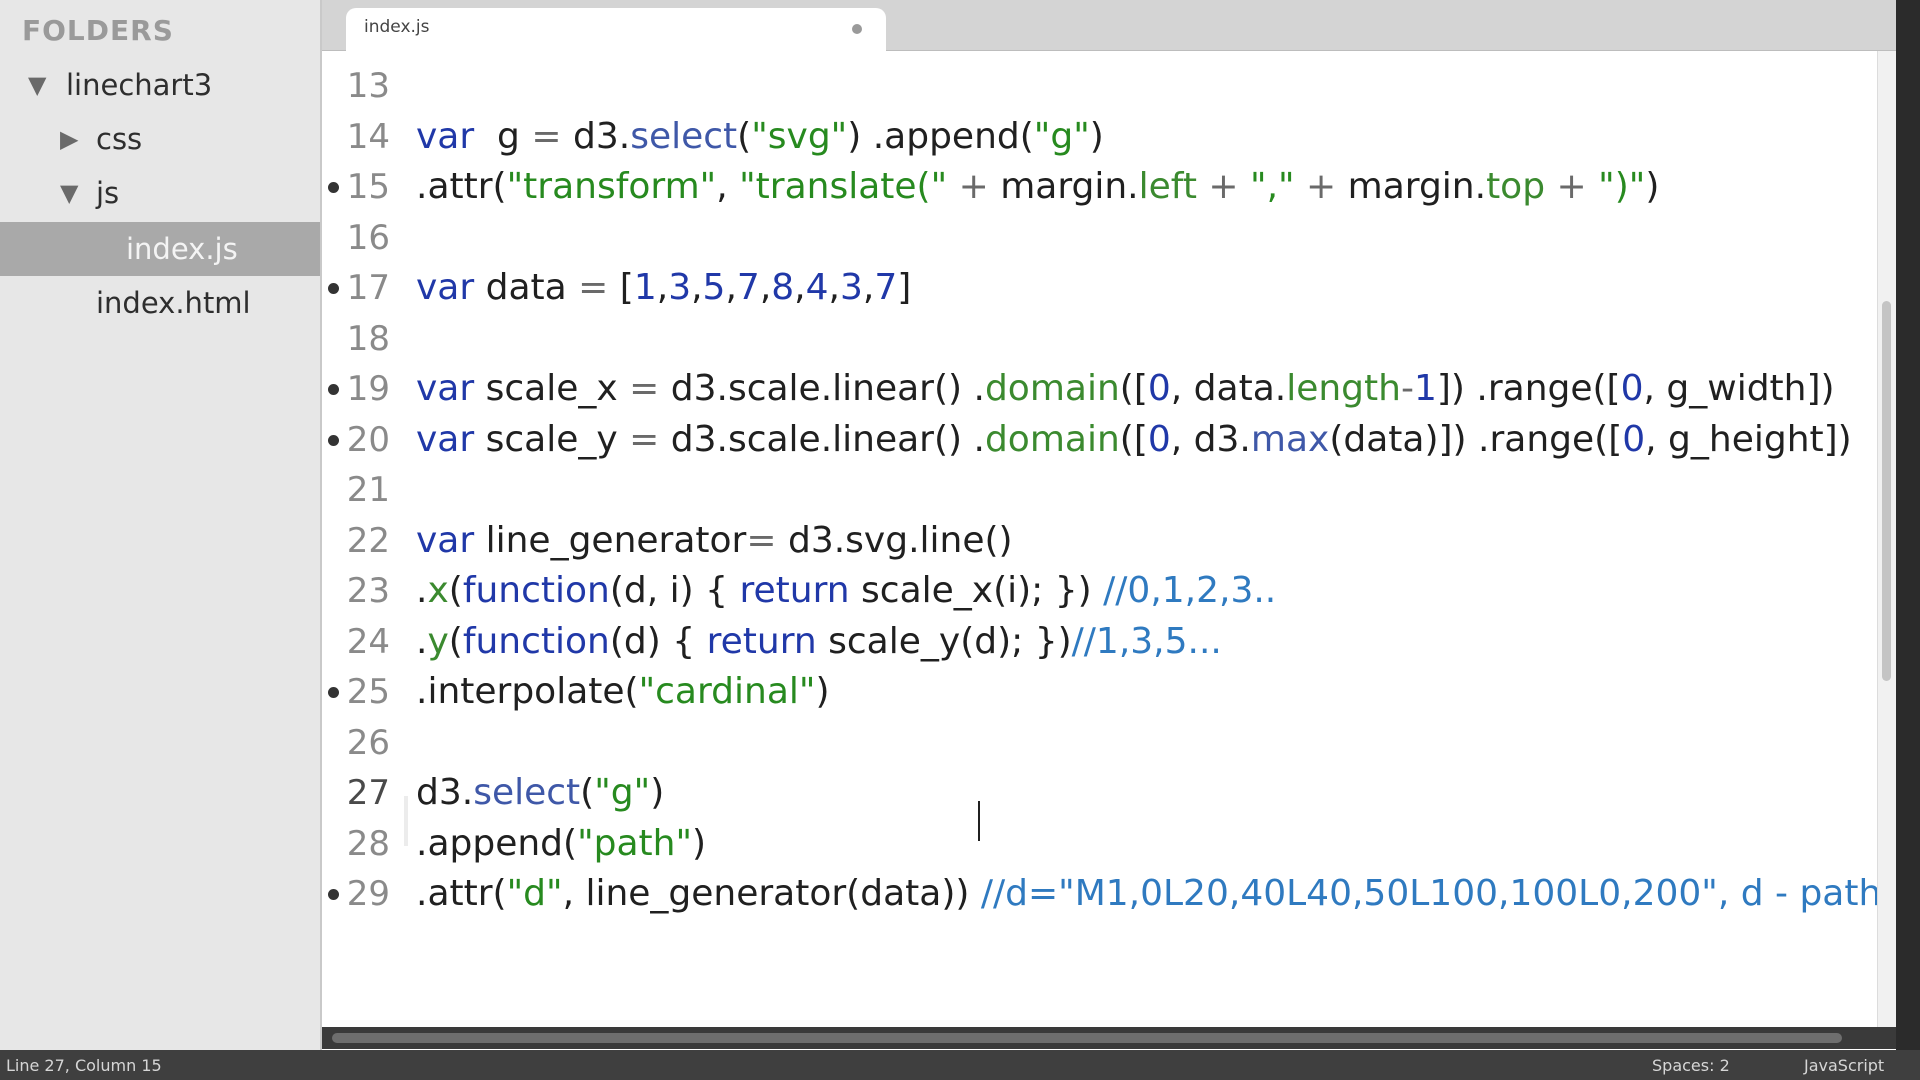  What do you see at coordinates (160, 193) in the screenshot?
I see `tree-folder-js: ▼ js` at bounding box center [160, 193].